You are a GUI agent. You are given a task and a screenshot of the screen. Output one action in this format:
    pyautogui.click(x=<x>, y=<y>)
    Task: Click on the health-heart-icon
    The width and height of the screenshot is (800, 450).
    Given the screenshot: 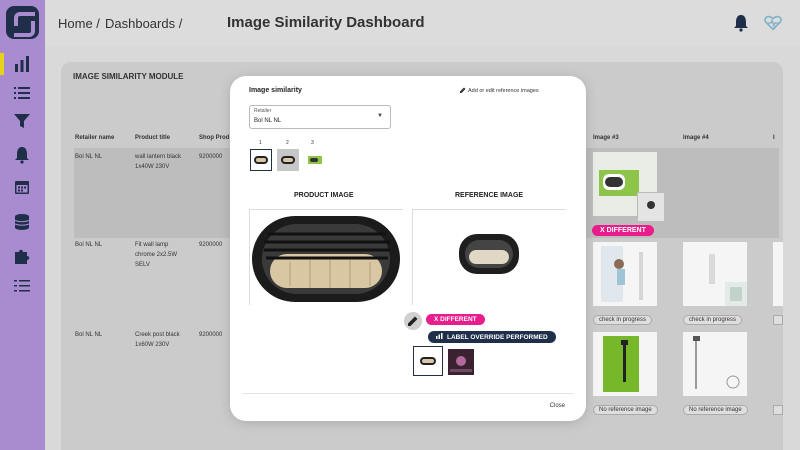 What is the action you would take?
    pyautogui.click(x=773, y=23)
    